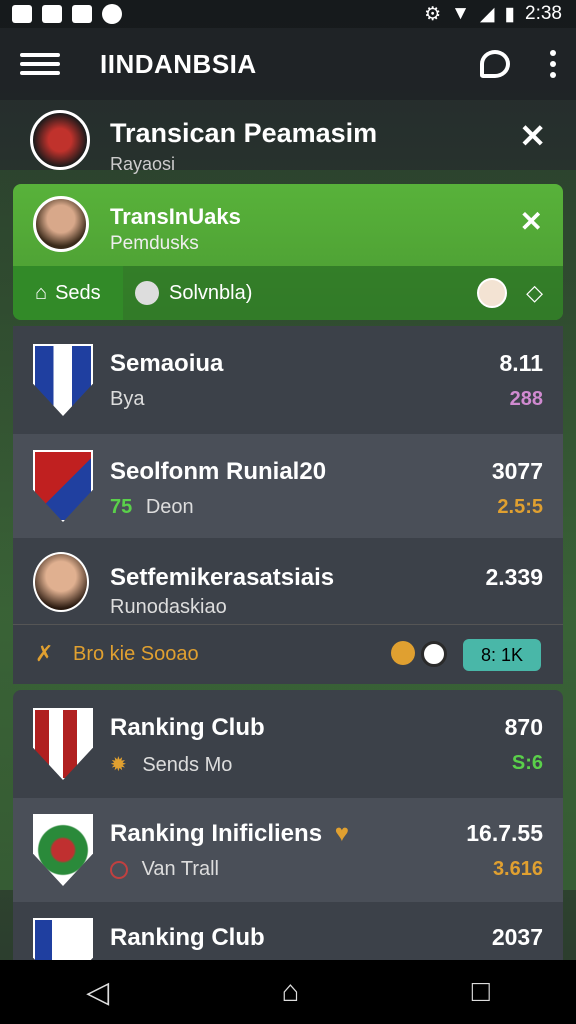  I want to click on soccer-ball-icon, so click(434, 654).